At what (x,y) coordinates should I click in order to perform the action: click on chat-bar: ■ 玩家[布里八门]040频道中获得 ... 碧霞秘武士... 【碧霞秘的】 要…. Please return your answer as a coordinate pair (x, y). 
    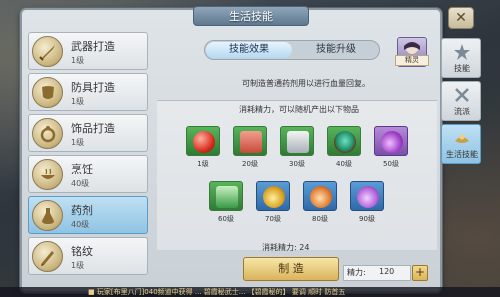
    Looking at the image, I should click on (250, 292).